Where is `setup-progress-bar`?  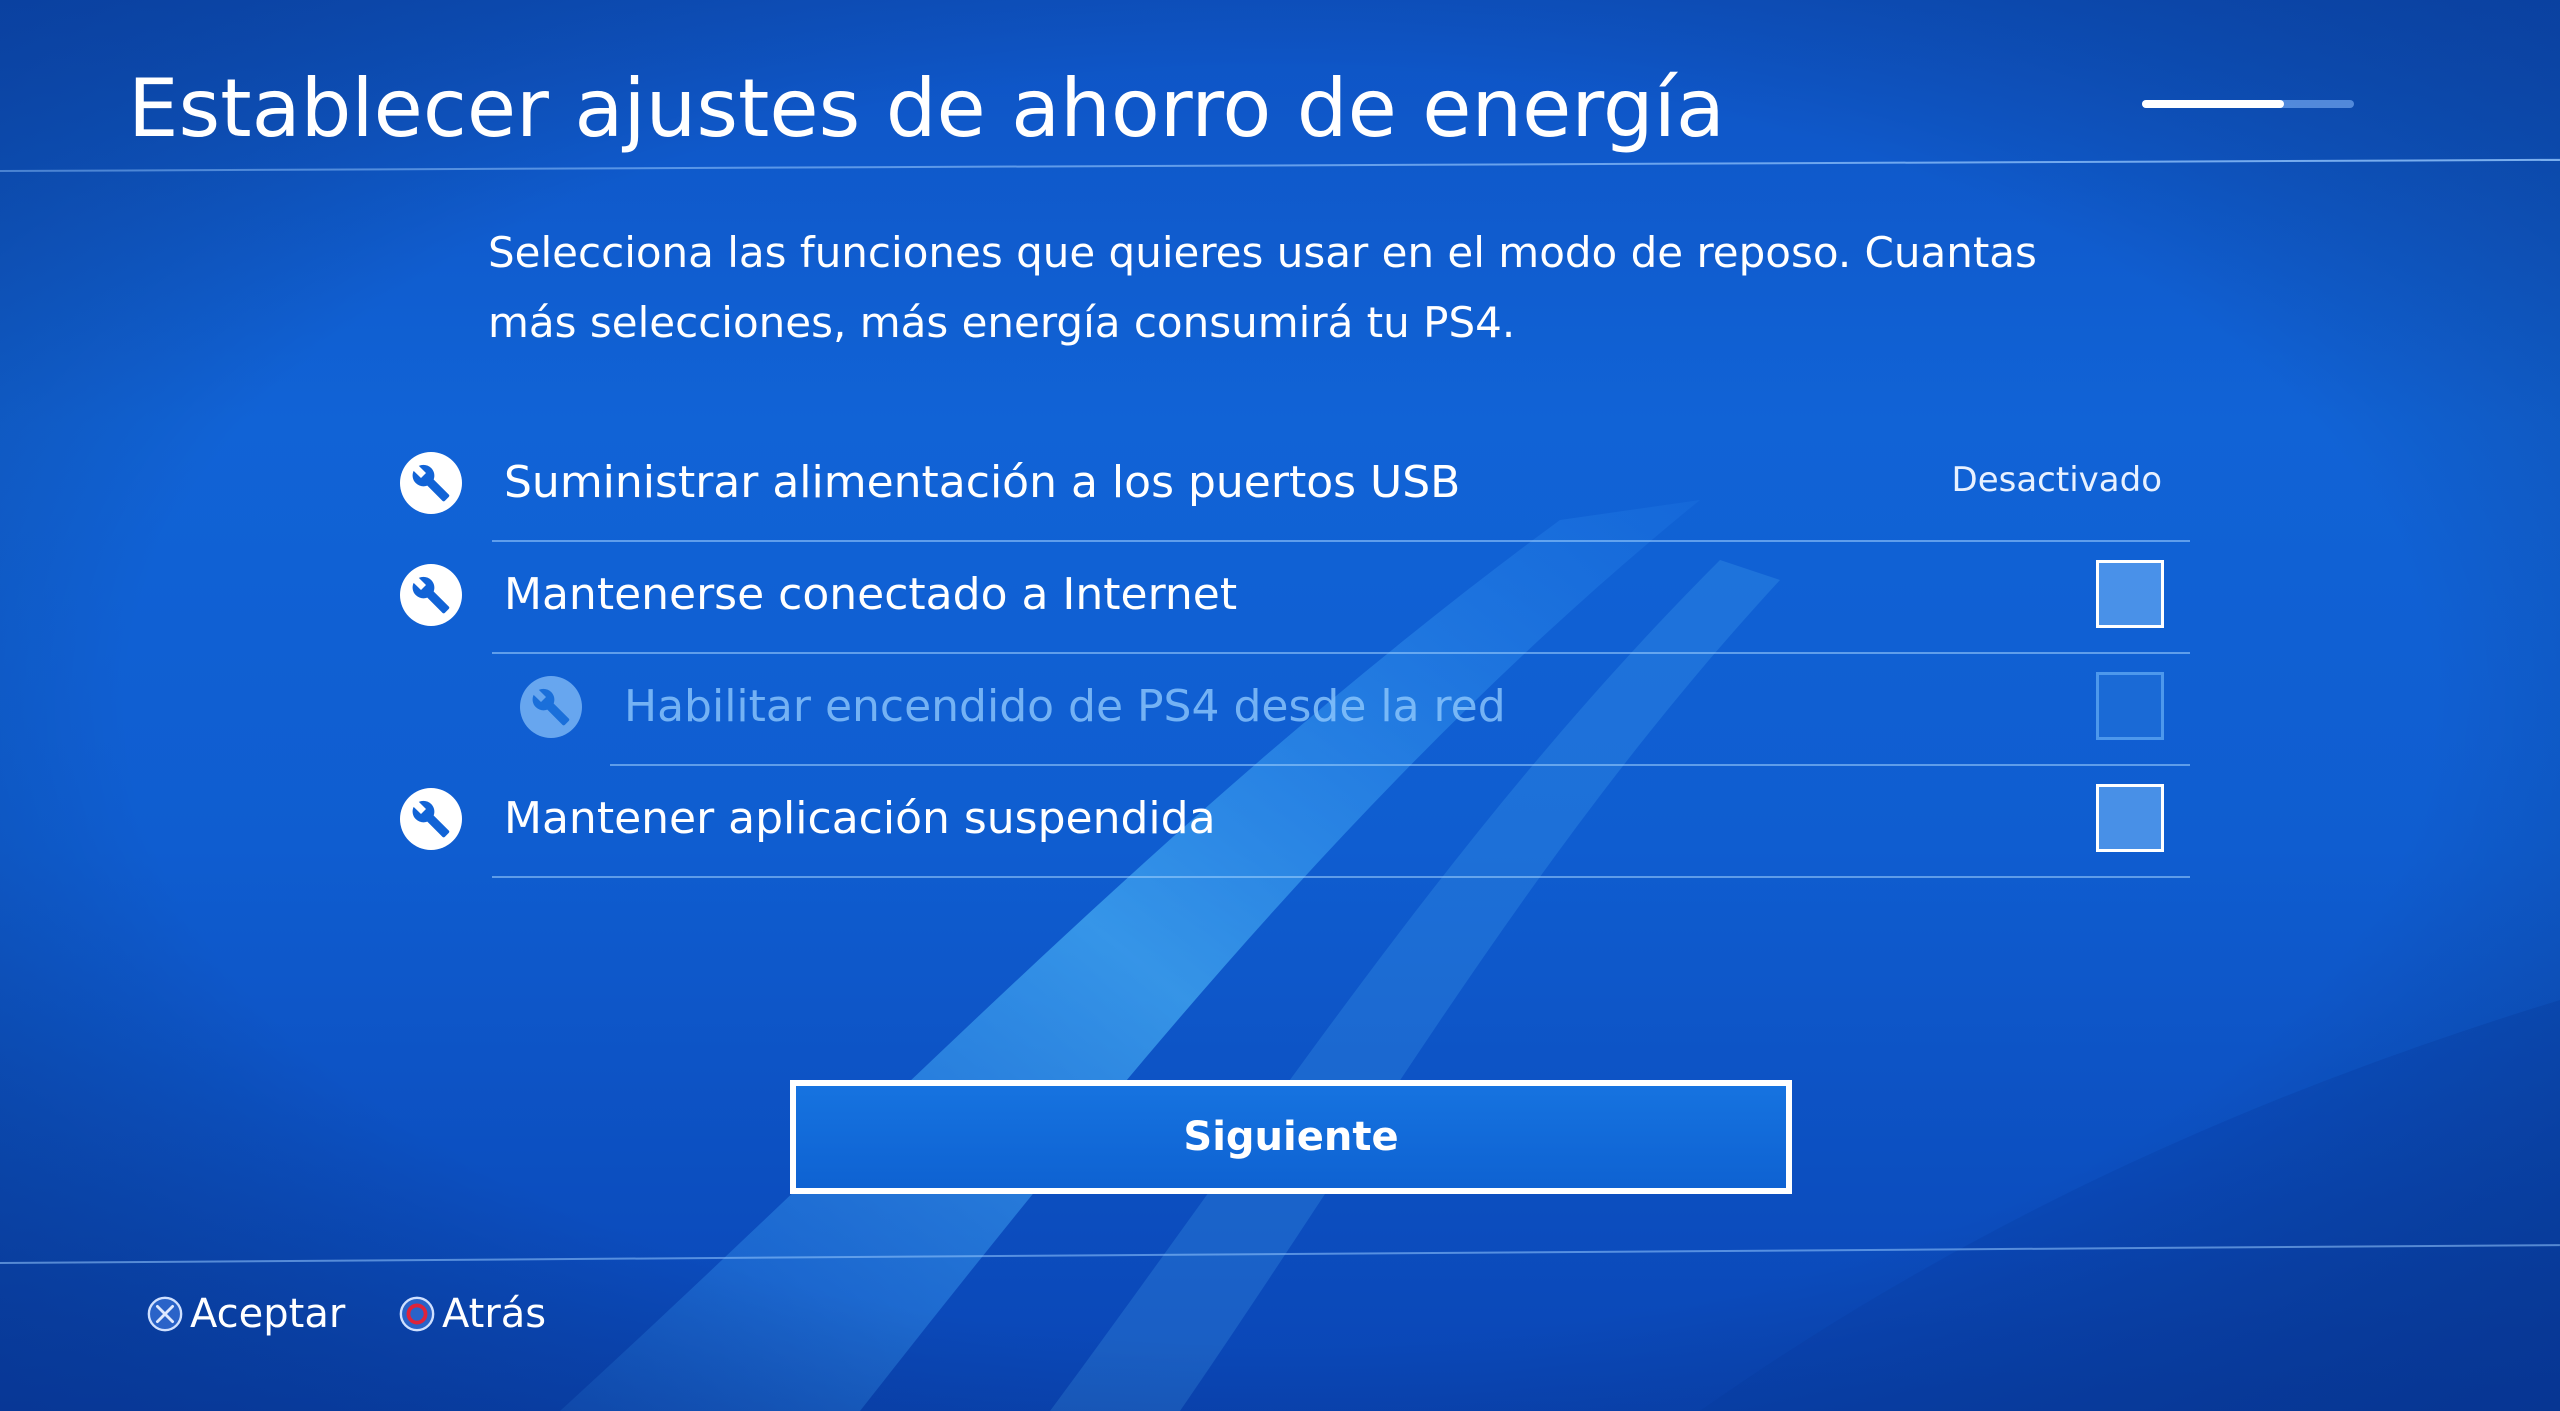 setup-progress-bar is located at coordinates (2248, 104).